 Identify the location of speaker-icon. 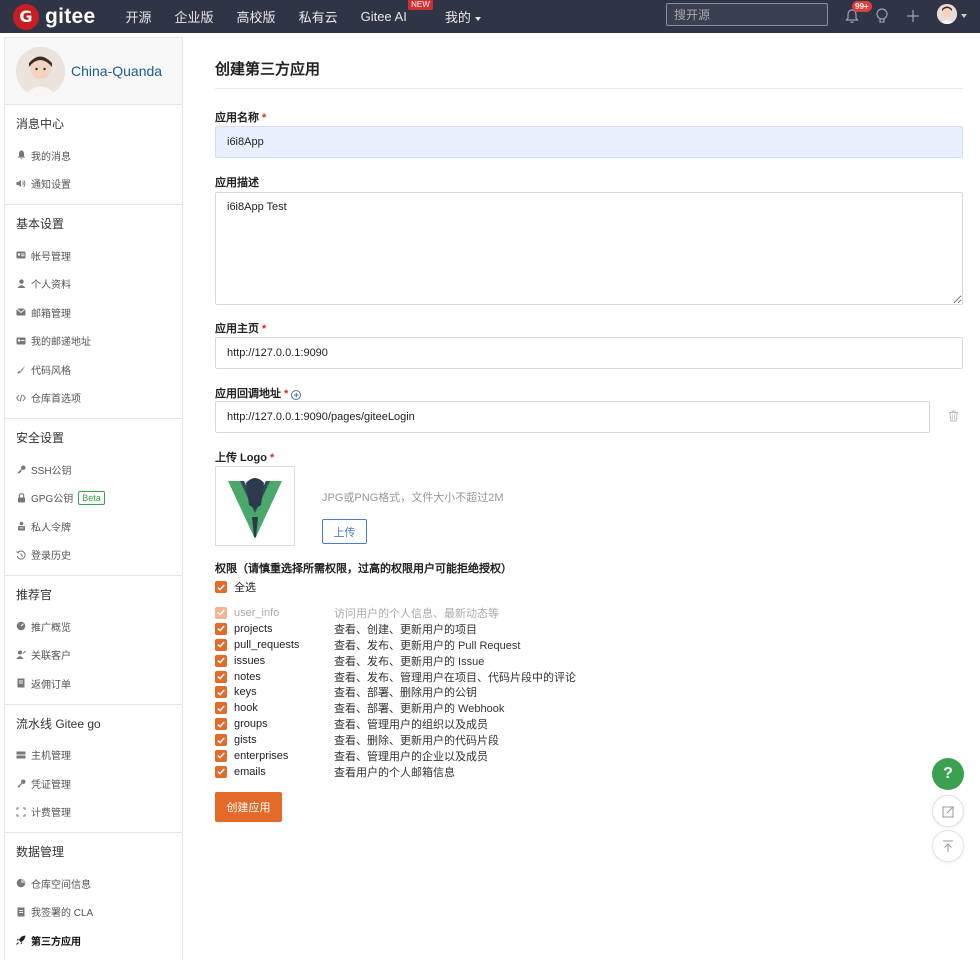
(21, 184).